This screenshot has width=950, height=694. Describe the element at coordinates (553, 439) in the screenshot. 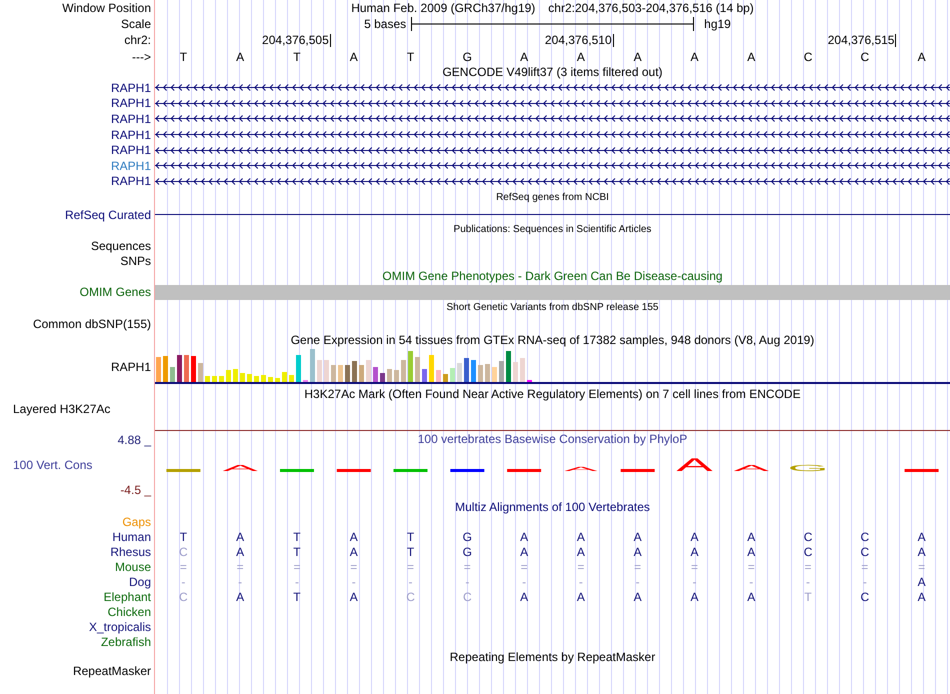

I see `track-title: 100 vertebrates Basewise Conservation by PhyloP` at that location.